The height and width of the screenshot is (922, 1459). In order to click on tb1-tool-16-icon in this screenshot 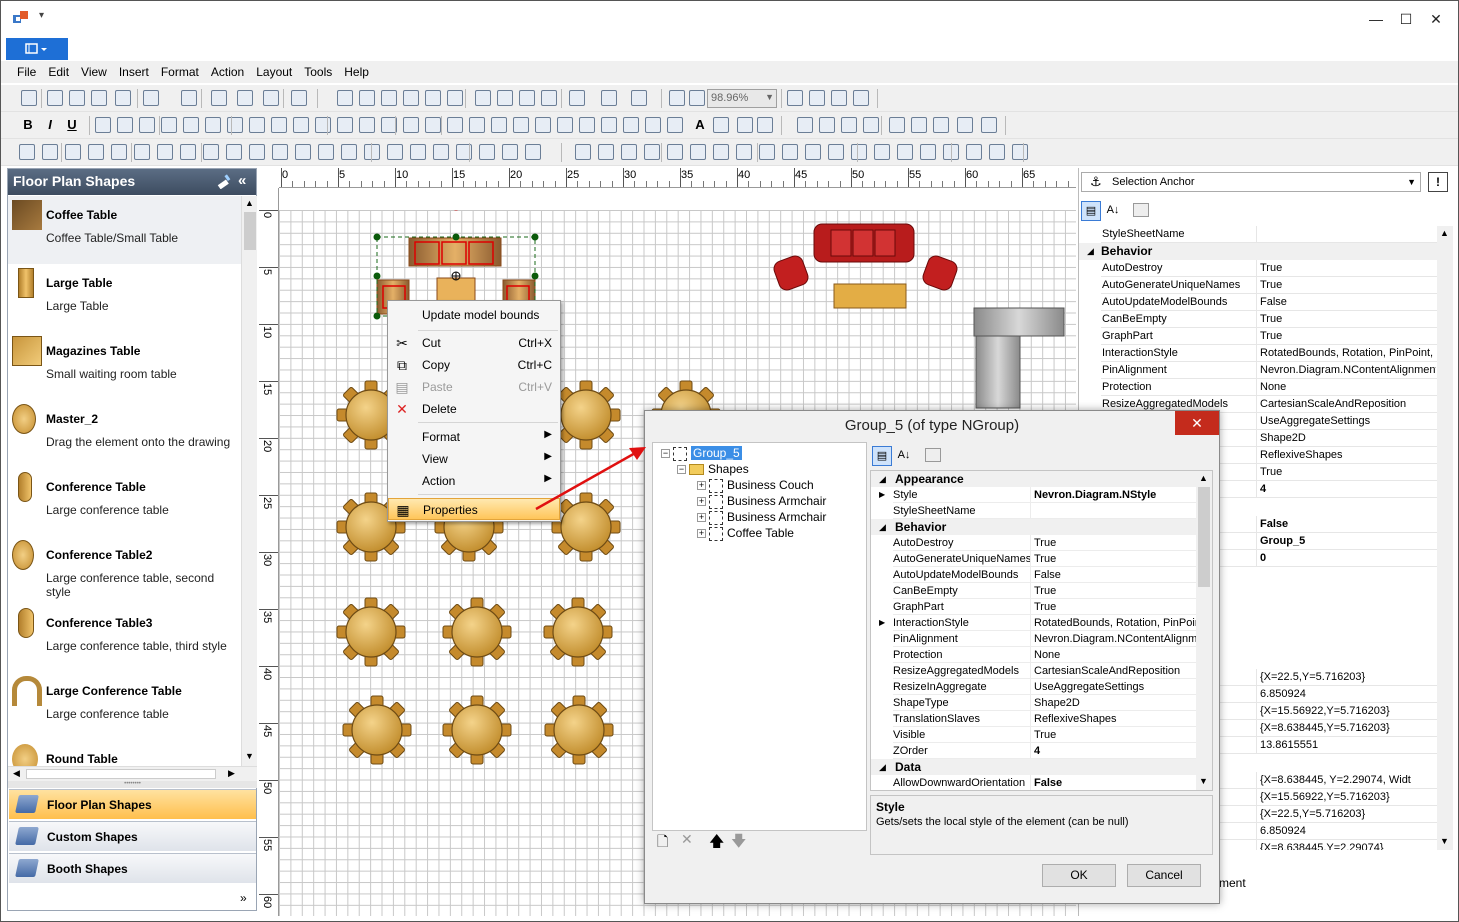, I will do `click(455, 98)`.